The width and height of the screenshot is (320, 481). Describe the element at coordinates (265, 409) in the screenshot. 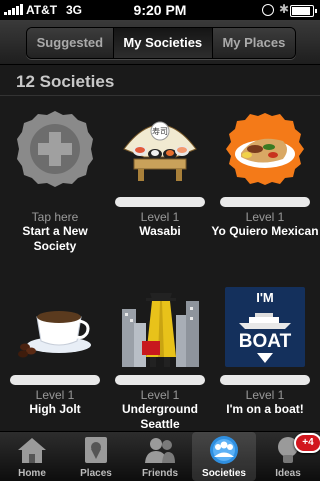

I see `society-name: I'm on a boat!` at that location.